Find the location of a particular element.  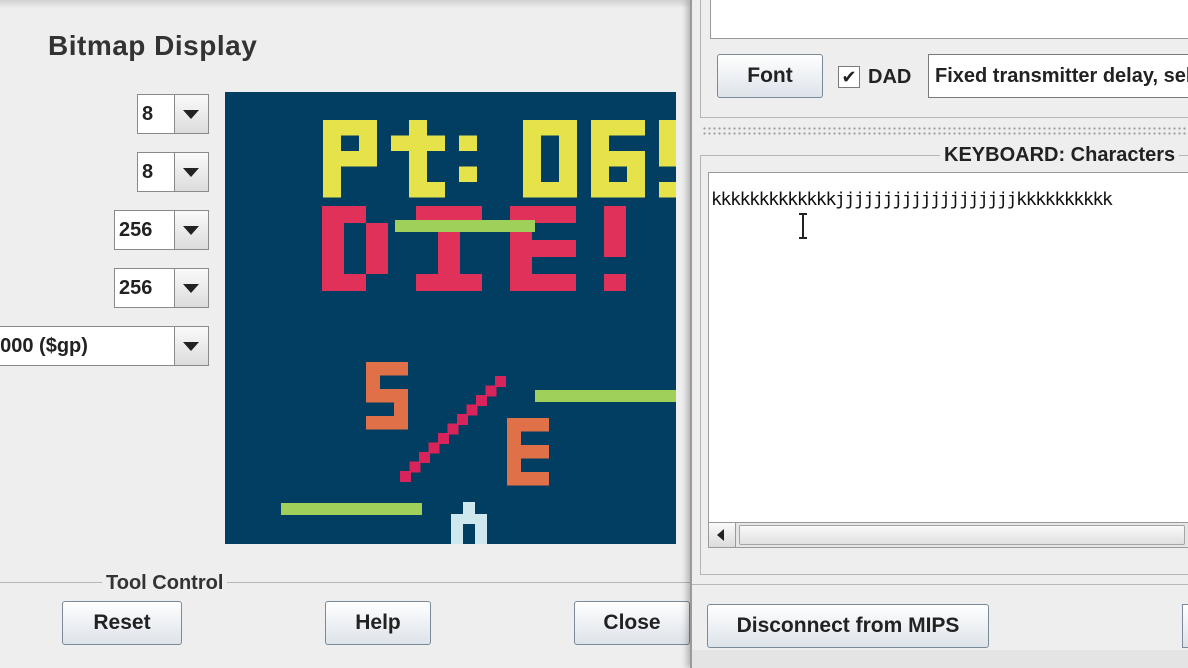

display-output-area is located at coordinates (949, 19).